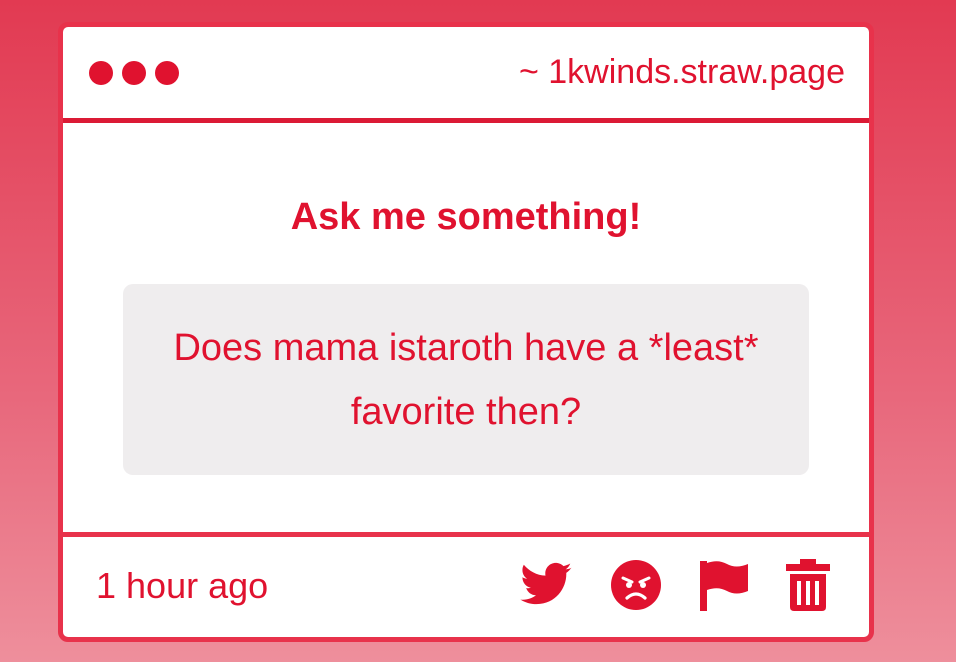 This screenshot has width=956, height=662. I want to click on delete-button, so click(808, 585).